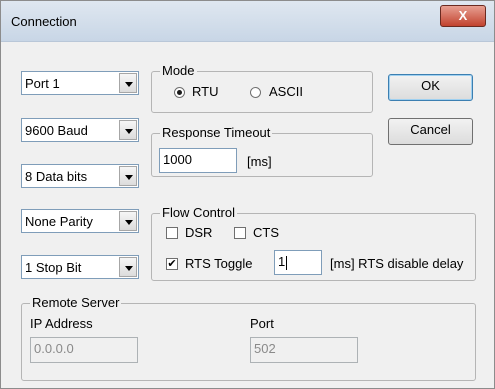 This screenshot has height=389, width=495. What do you see at coordinates (430, 131) in the screenshot?
I see `cancel-button: Cancel` at bounding box center [430, 131].